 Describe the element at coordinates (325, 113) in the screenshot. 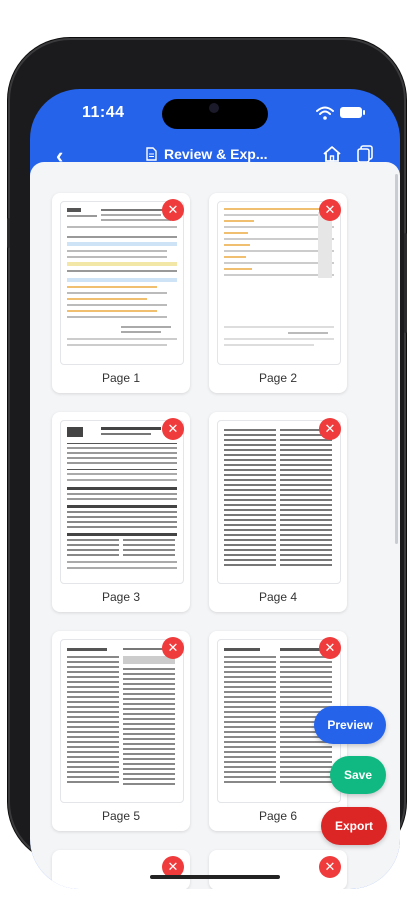

I see `wifi-icon` at that location.